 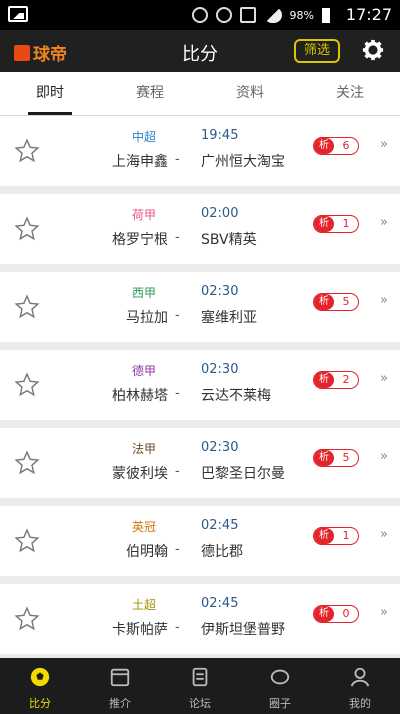 I want to click on match-row: 西甲 02:30 马拉加 - 塞维利亚 析5 », so click(x=200, y=307).